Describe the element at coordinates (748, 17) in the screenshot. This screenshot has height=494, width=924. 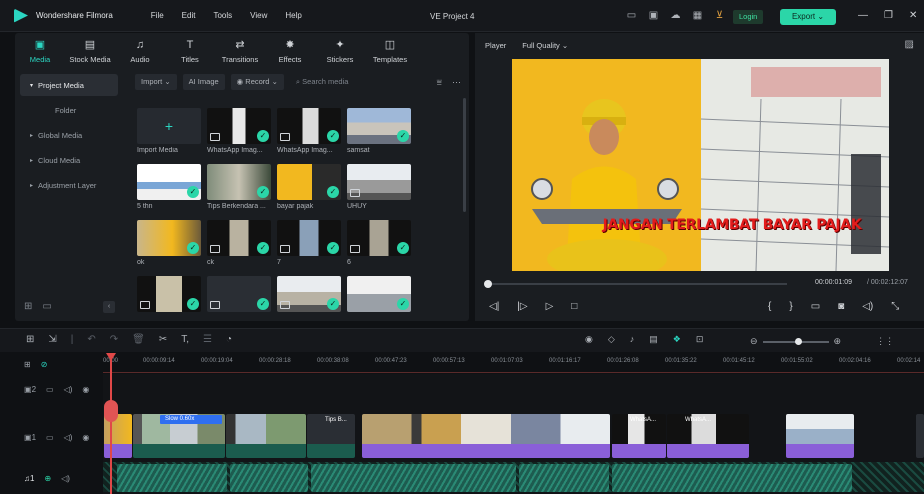
I see `login-button: Login` at that location.